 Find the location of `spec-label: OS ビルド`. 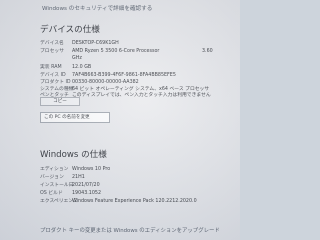

spec-label: OS ビルド is located at coordinates (51, 193).